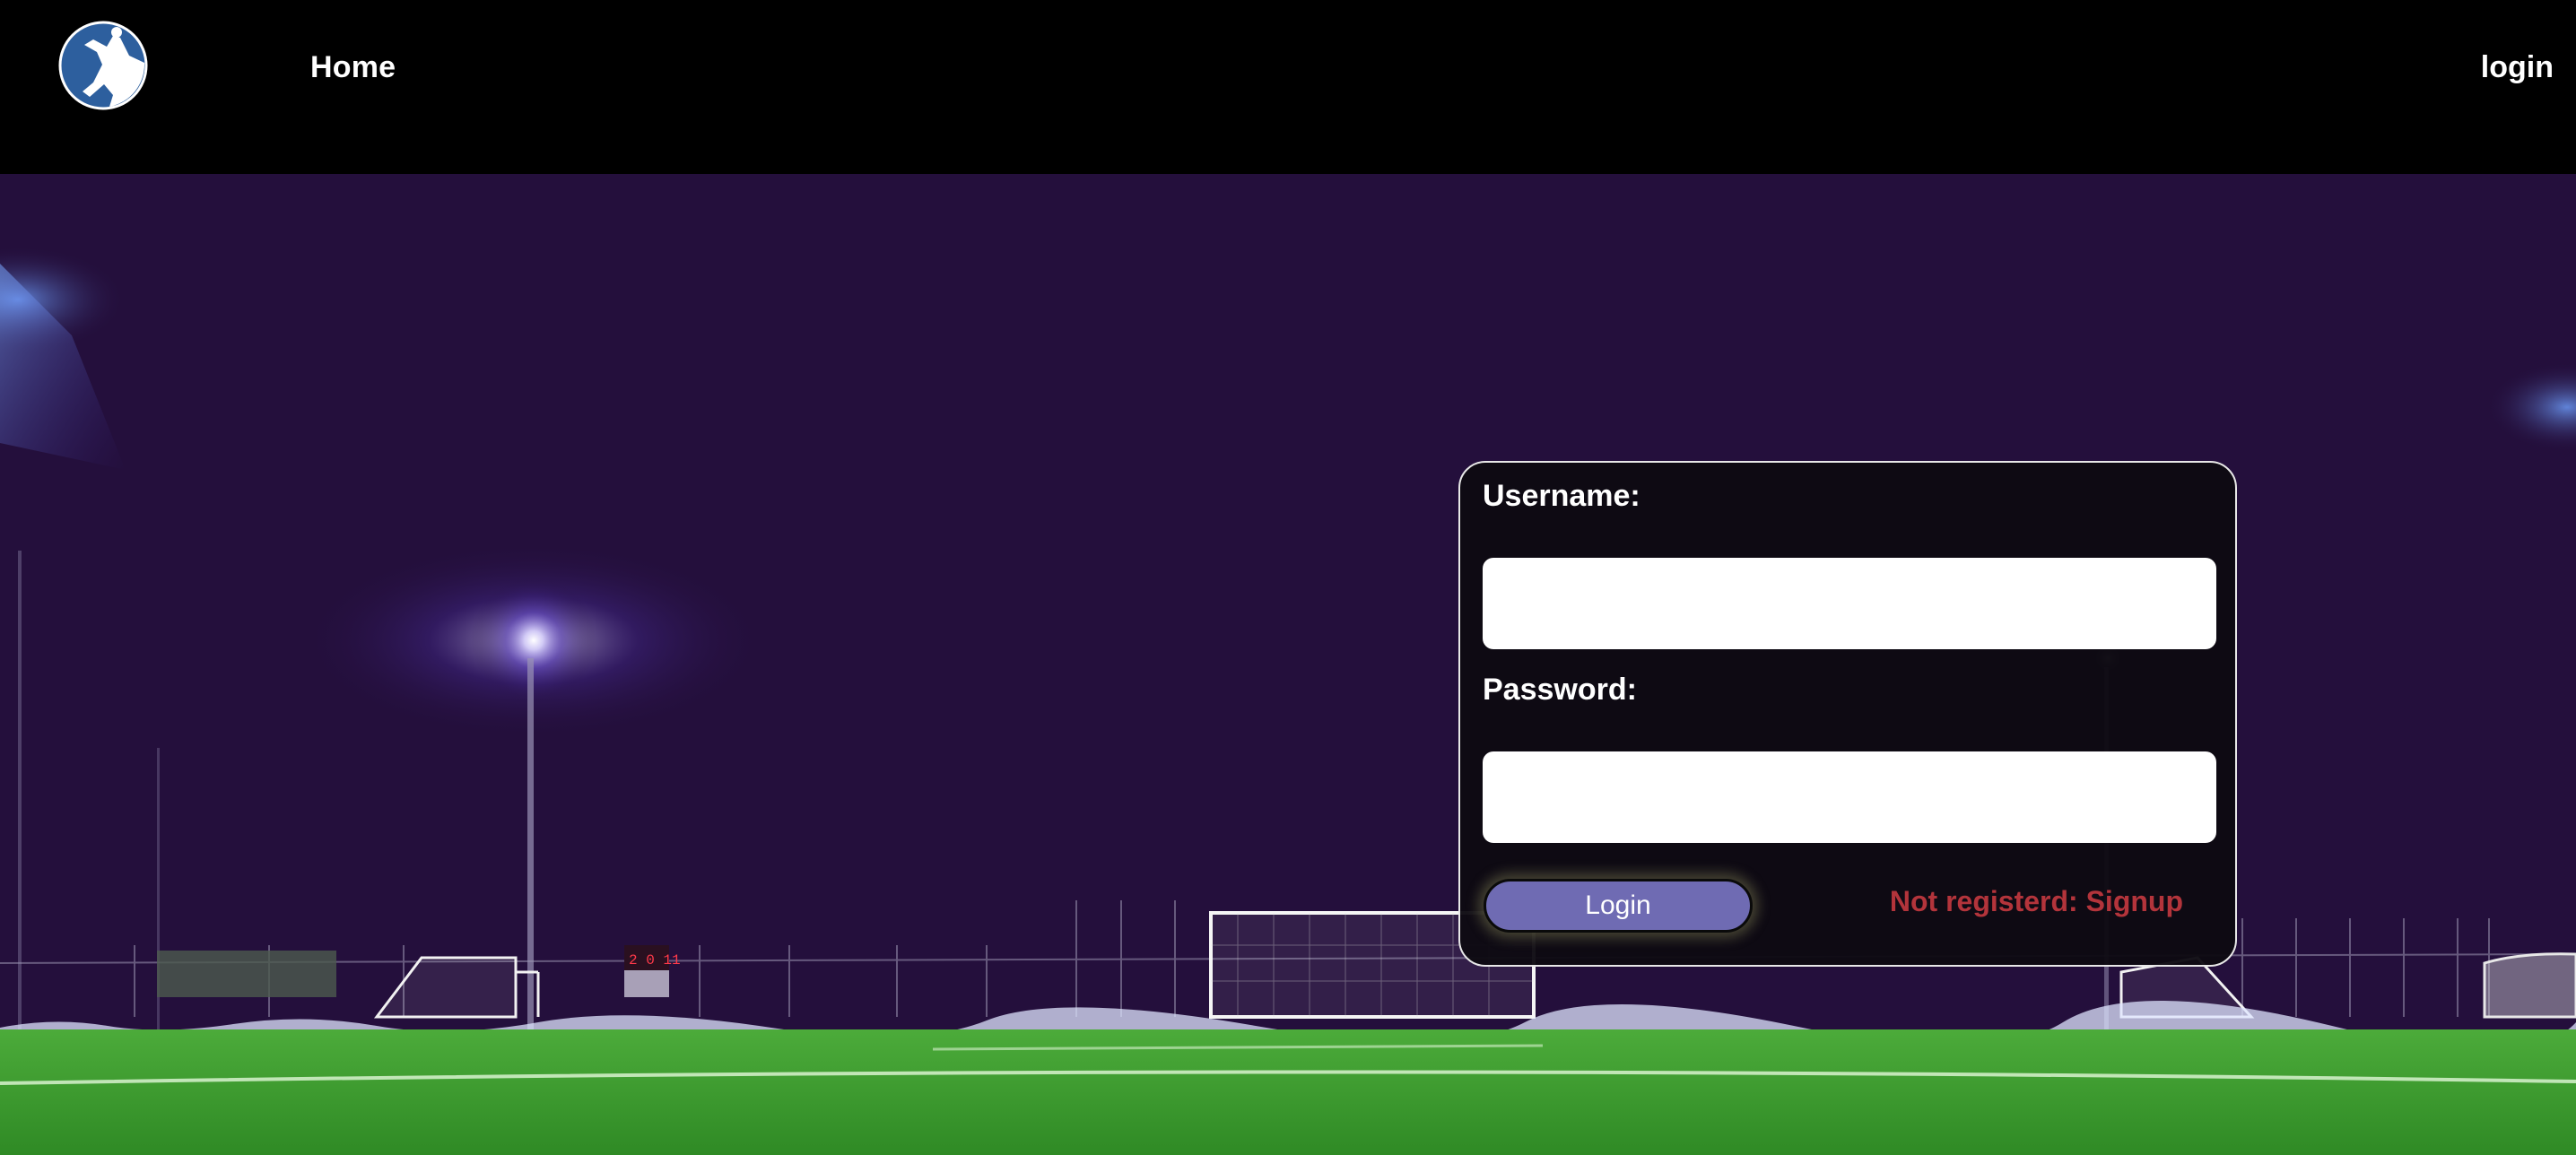 This screenshot has height=1155, width=2576. I want to click on nav-home-link: Home, so click(353, 67).